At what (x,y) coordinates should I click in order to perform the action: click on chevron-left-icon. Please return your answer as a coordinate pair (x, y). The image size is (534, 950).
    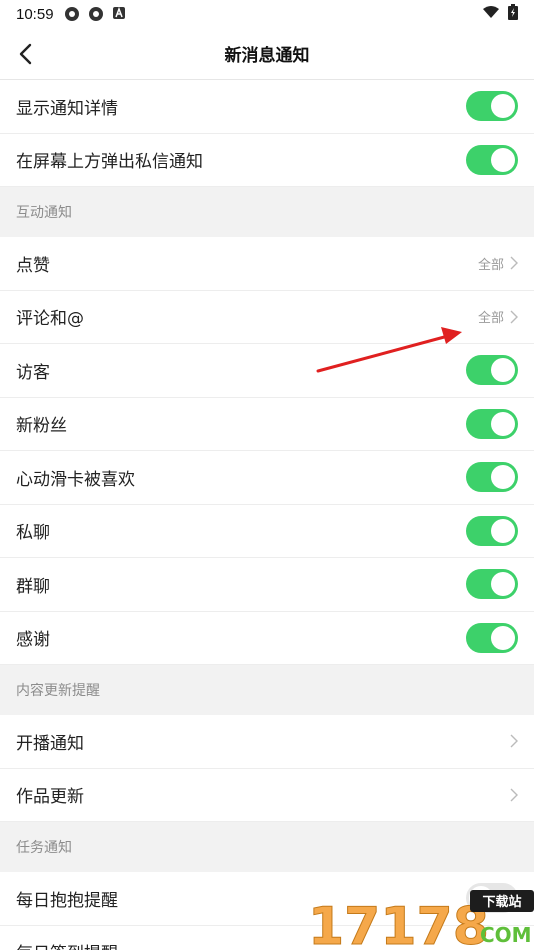
    Looking at the image, I should click on (25, 54).